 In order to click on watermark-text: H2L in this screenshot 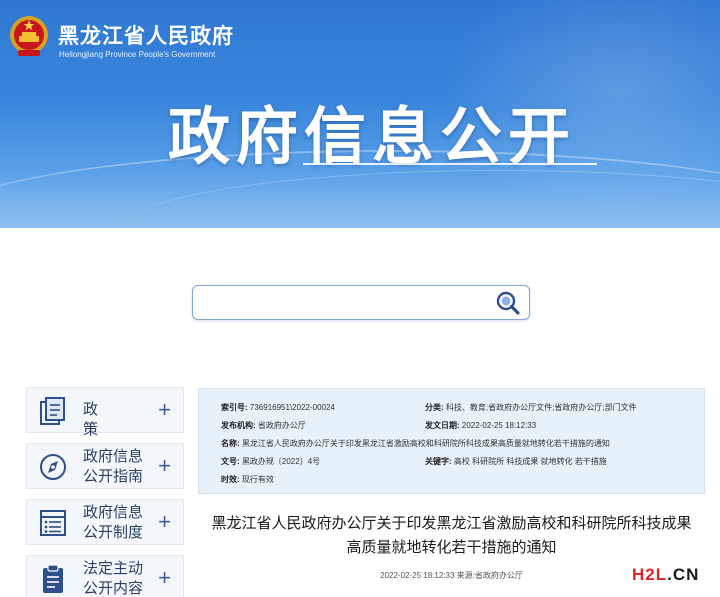, I will do `click(650, 574)`.